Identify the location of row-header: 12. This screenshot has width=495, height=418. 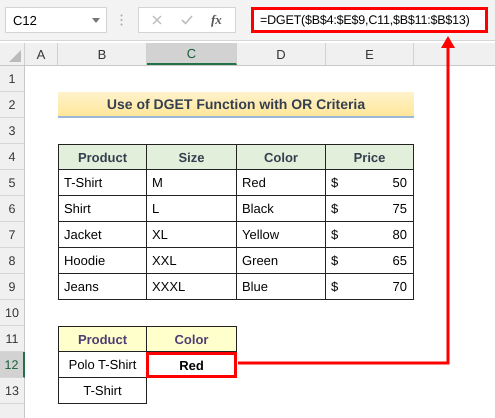
(12, 365).